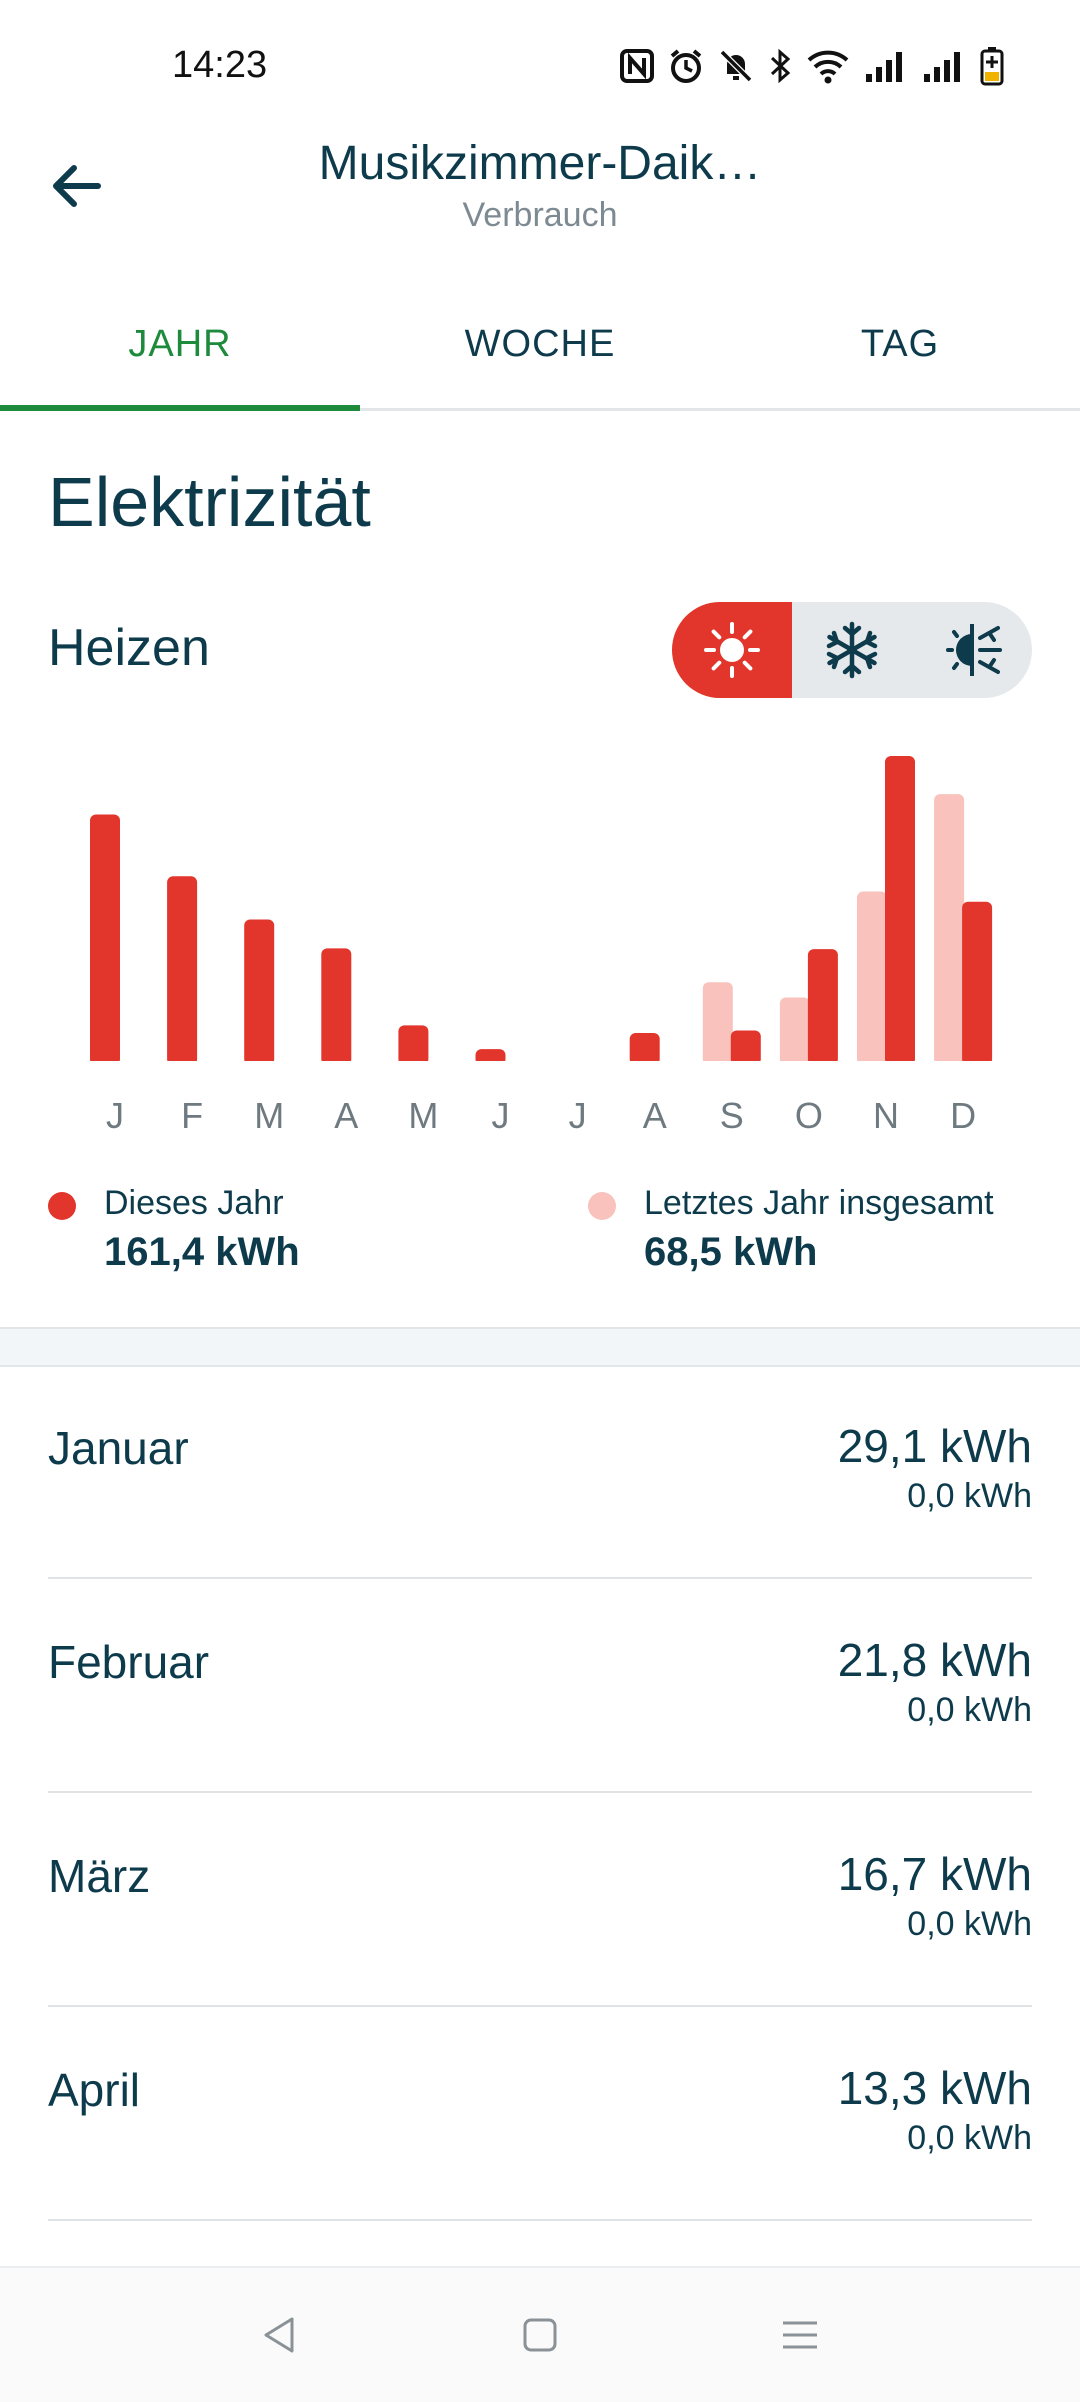 Image resolution: width=1080 pixels, height=2402 pixels. I want to click on month-value: 21,8 kWh, so click(934, 1660).